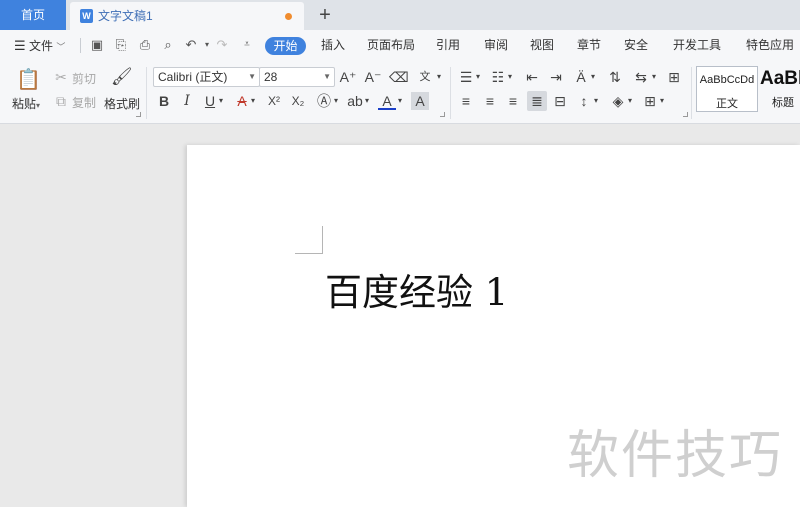 This screenshot has width=800, height=507. I want to click on writer-doc-icon: W, so click(86, 16).